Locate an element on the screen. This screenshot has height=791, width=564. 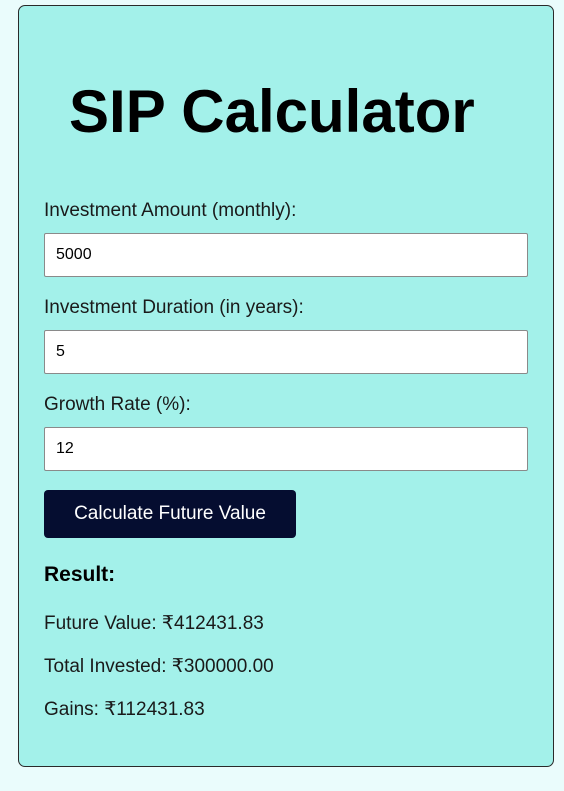
rate-input is located at coordinates (286, 449).